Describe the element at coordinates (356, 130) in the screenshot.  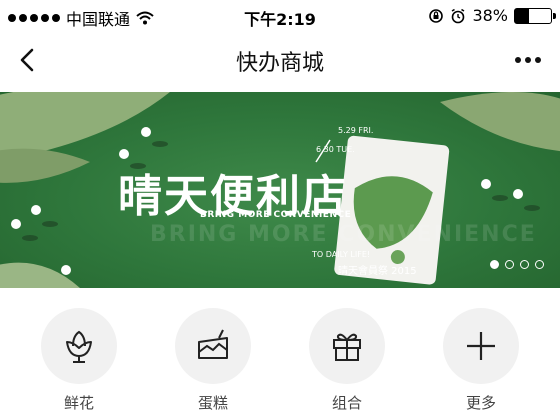
I see `banner-date-start: 5.29 FRI.` at that location.